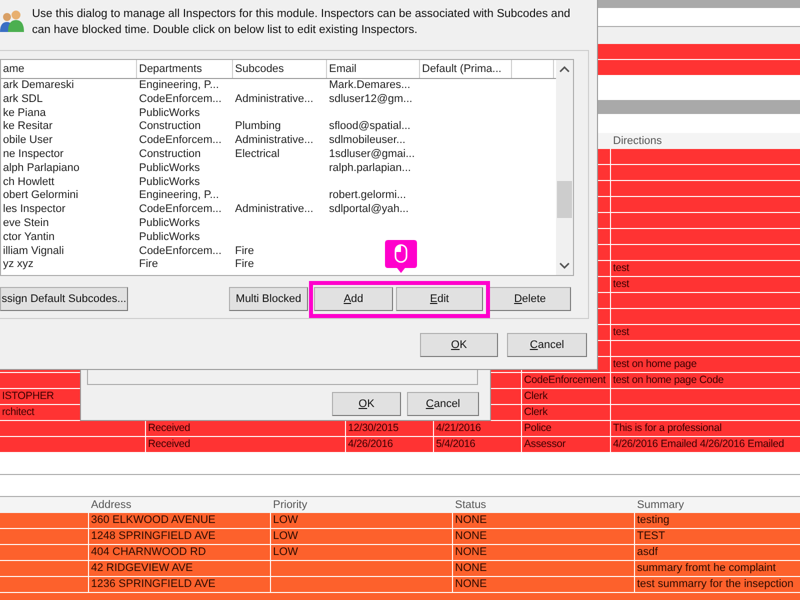  What do you see at coordinates (258, 127) in the screenshot?
I see `list-cell-text: Plumbing` at bounding box center [258, 127].